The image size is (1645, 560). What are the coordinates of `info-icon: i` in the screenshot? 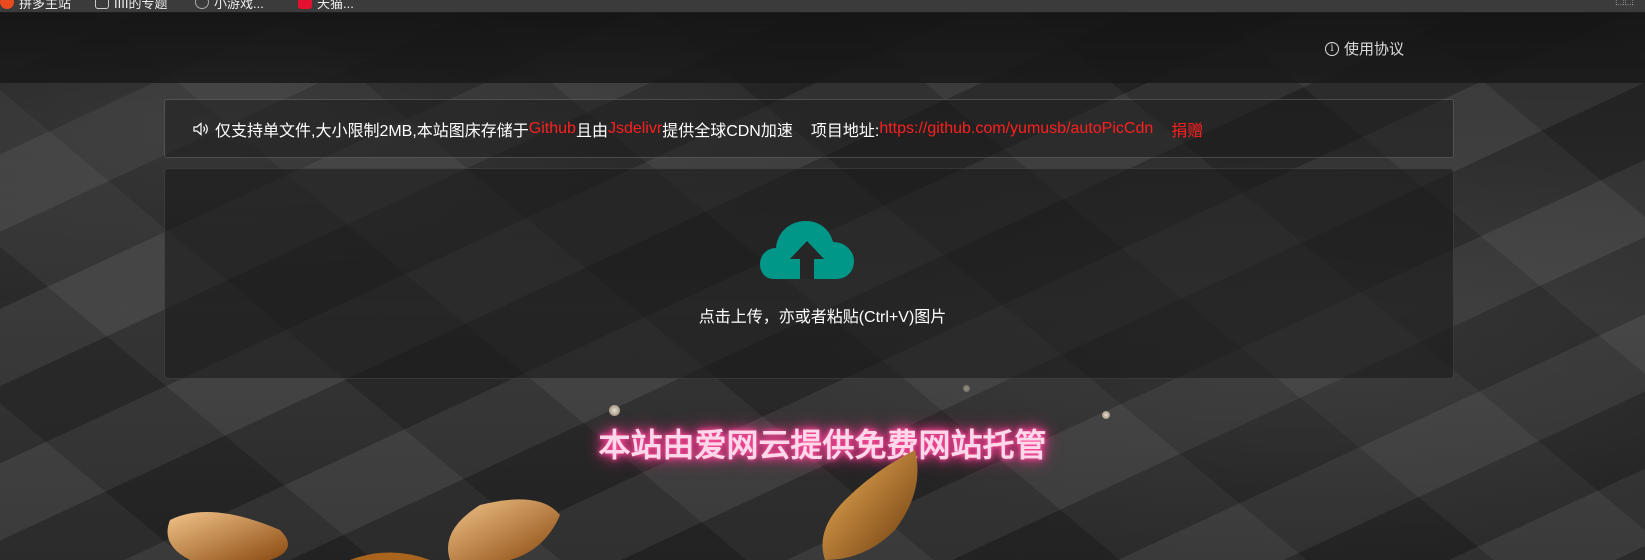 It's located at (1332, 48).